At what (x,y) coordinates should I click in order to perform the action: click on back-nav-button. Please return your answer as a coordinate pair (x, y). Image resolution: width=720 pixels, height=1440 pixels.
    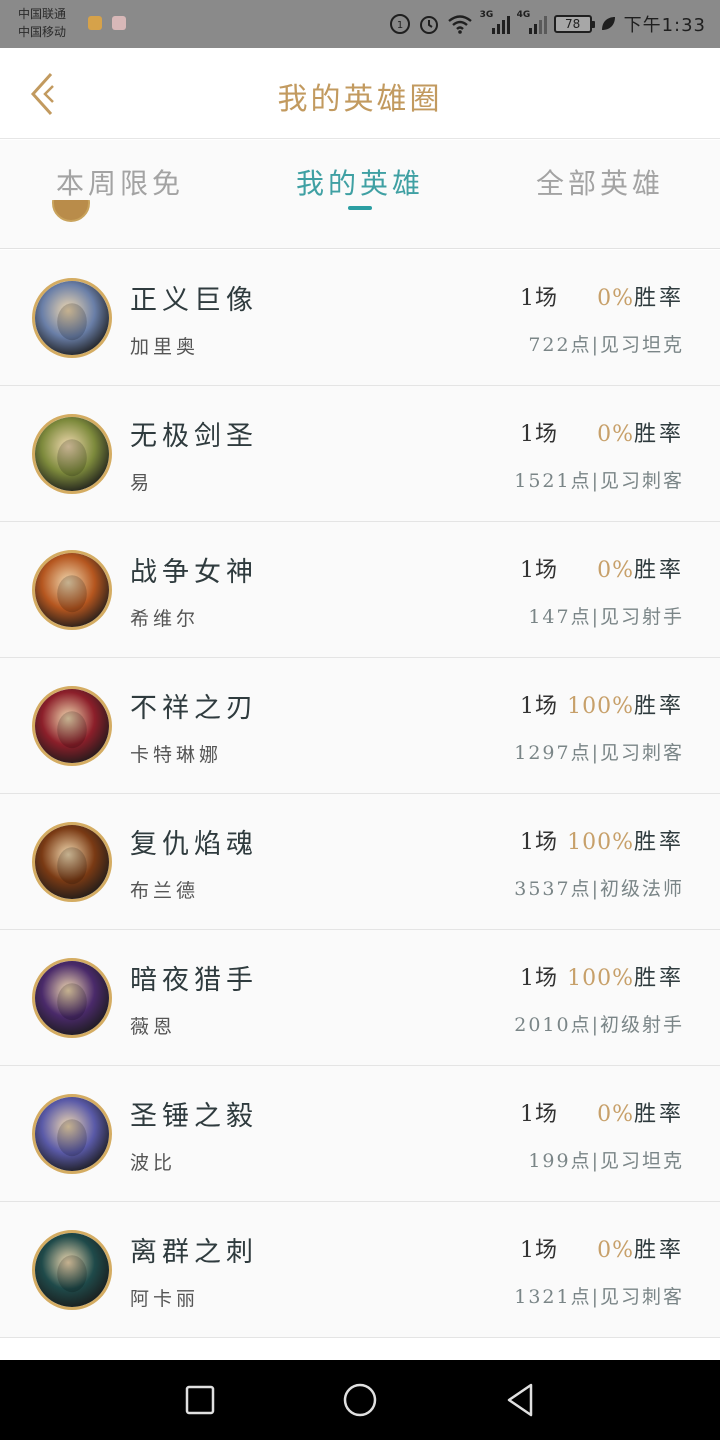
    Looking at the image, I should click on (520, 1400).